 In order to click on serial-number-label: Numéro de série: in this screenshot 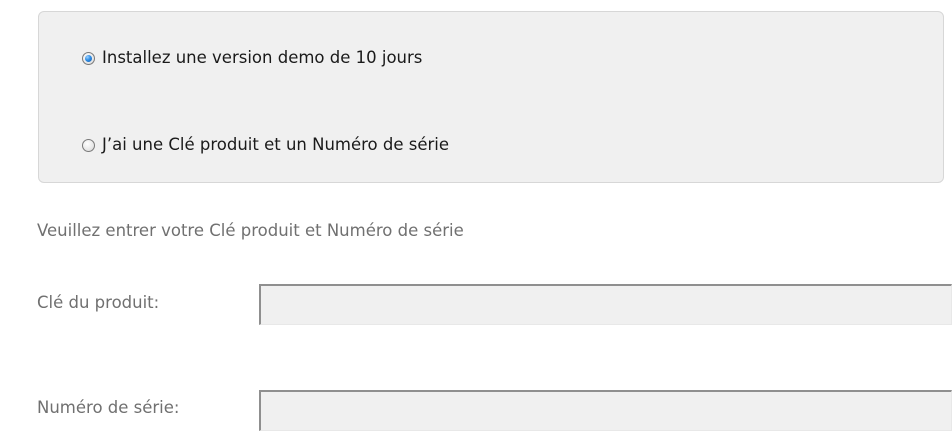, I will do `click(108, 407)`.